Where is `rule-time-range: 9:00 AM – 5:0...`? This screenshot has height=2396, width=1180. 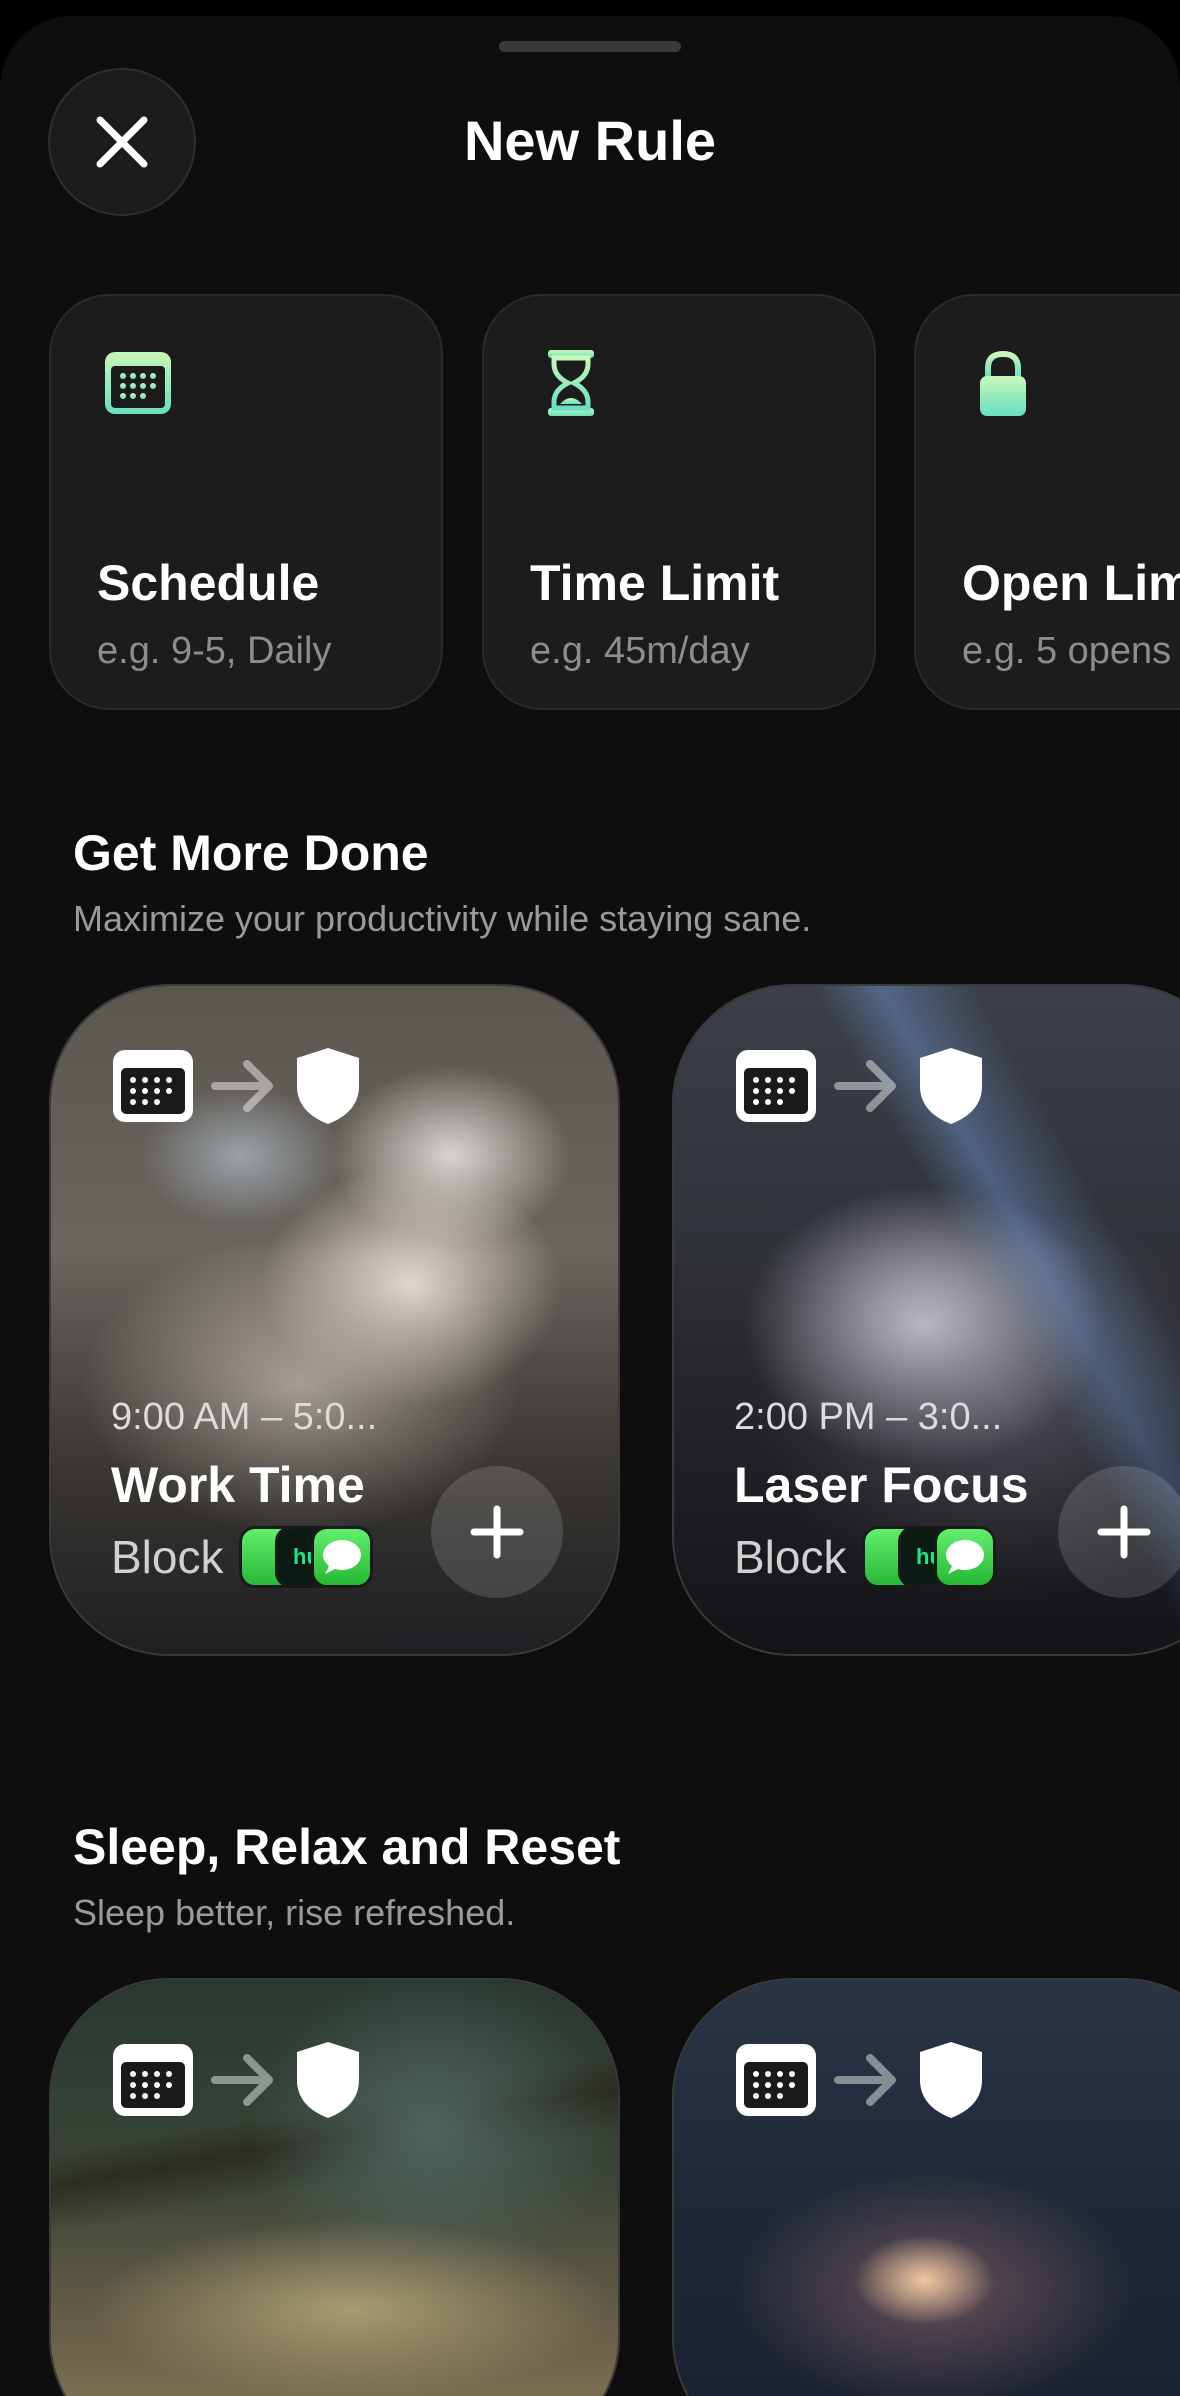 rule-time-range: 9:00 AM – 5:0... is located at coordinates (244, 1417).